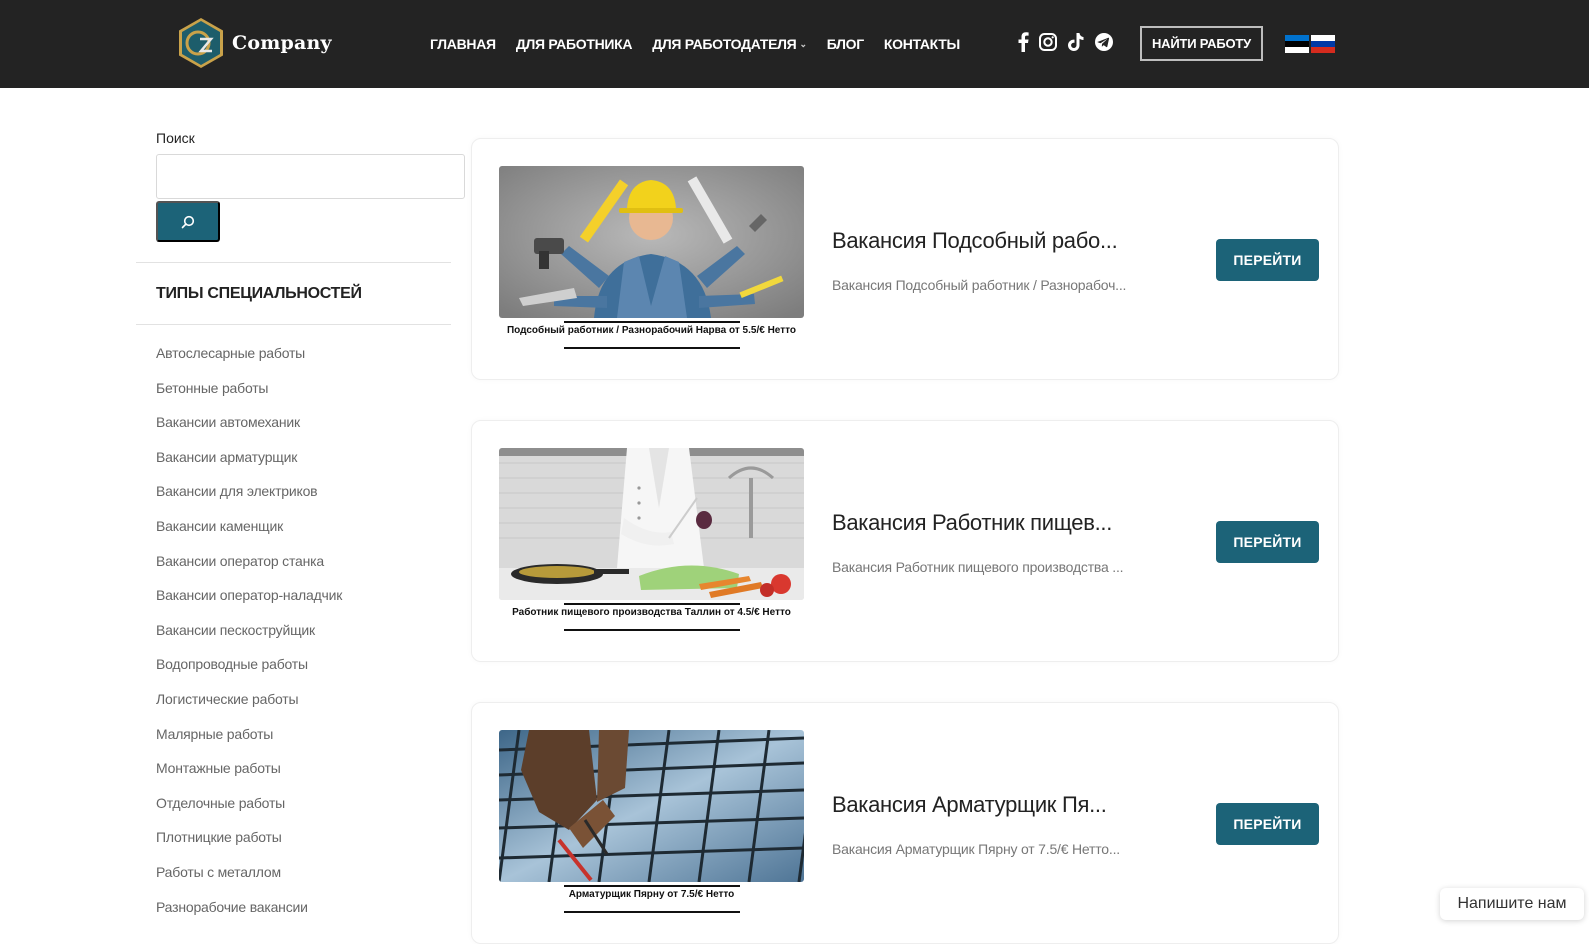 Image resolution: width=1589 pixels, height=944 pixels. I want to click on category-link: Плотницкие работы, so click(249, 846).